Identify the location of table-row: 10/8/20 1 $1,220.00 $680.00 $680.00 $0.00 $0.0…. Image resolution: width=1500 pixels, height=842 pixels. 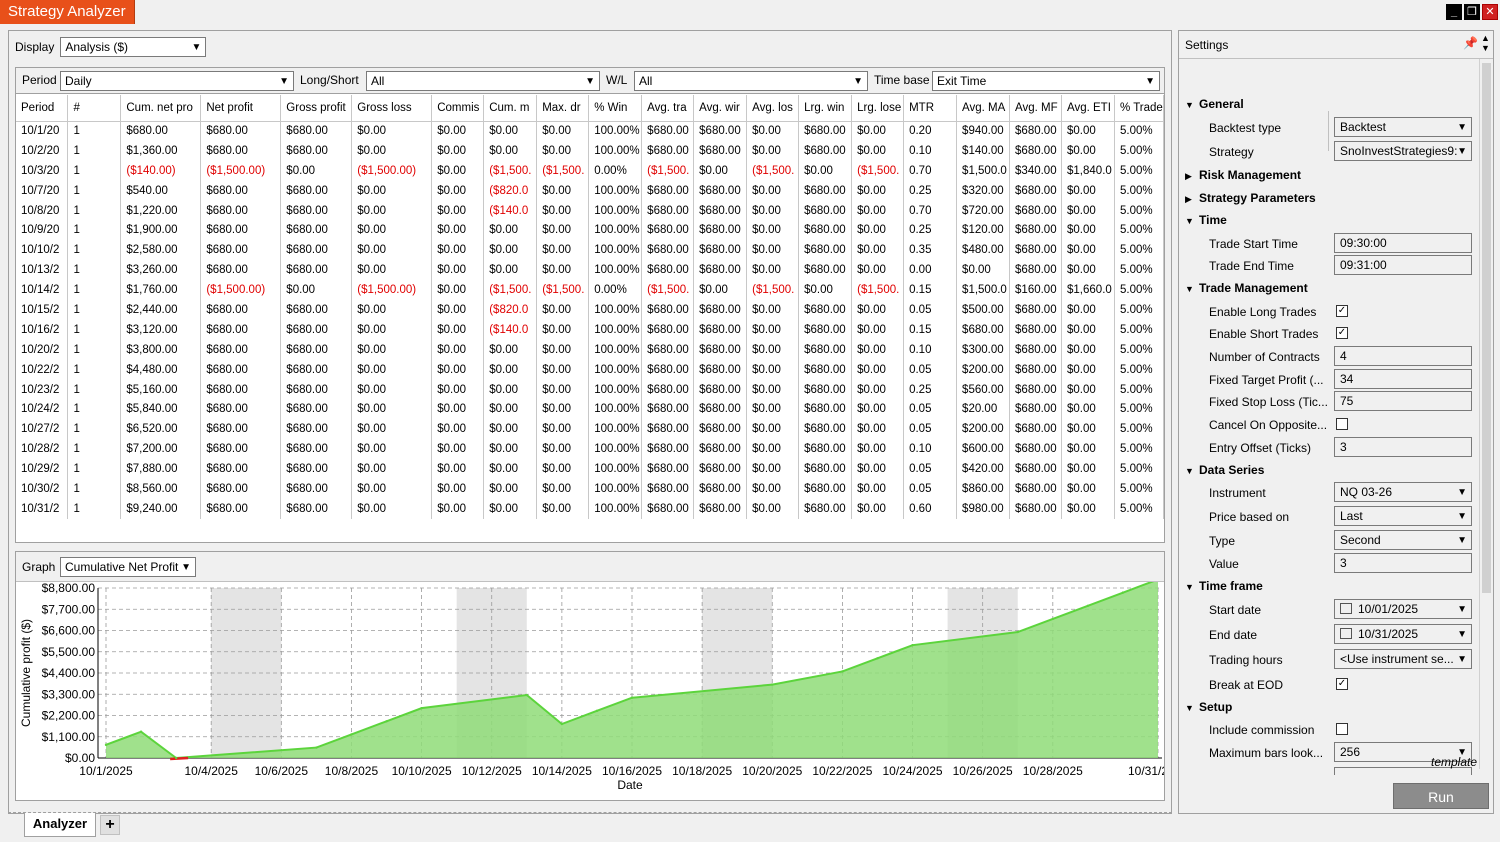
(590, 210).